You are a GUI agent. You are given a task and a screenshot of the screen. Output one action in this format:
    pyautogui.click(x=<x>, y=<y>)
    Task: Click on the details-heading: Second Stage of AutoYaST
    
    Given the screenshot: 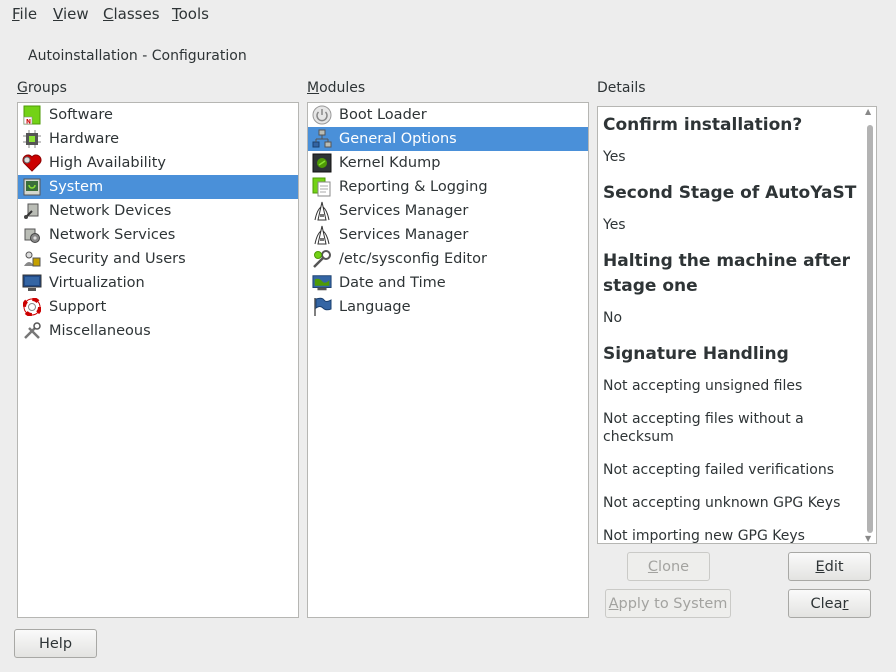 What is the action you would take?
    pyautogui.click(x=730, y=193)
    